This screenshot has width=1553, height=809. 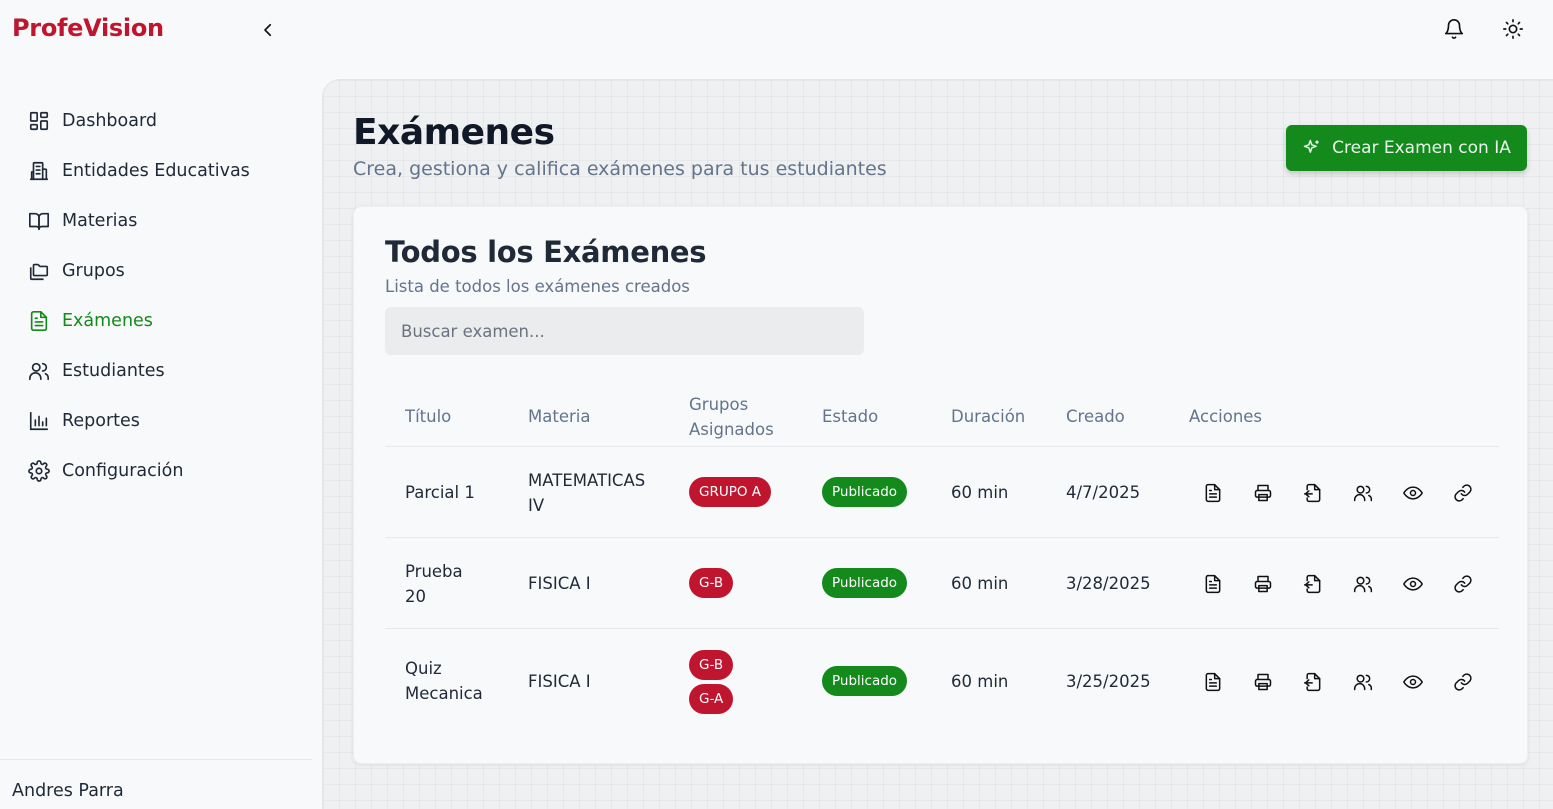 I want to click on cell-estado: Publicado, so click(x=865, y=492).